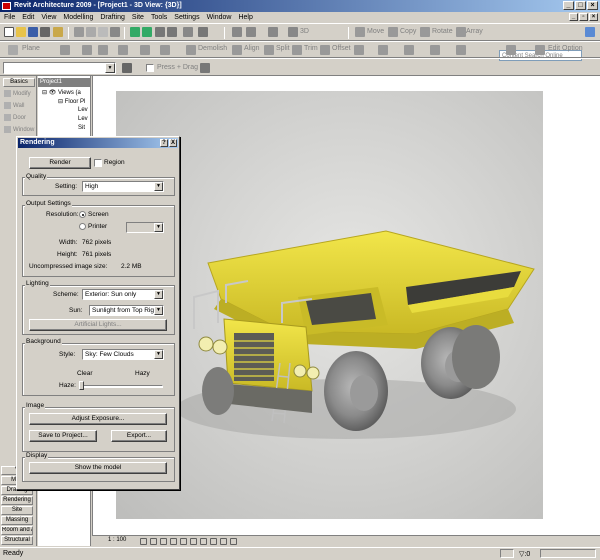 The image size is (600, 560). What do you see at coordinates (9, 32) in the screenshot?
I see `new-icon` at bounding box center [9, 32].